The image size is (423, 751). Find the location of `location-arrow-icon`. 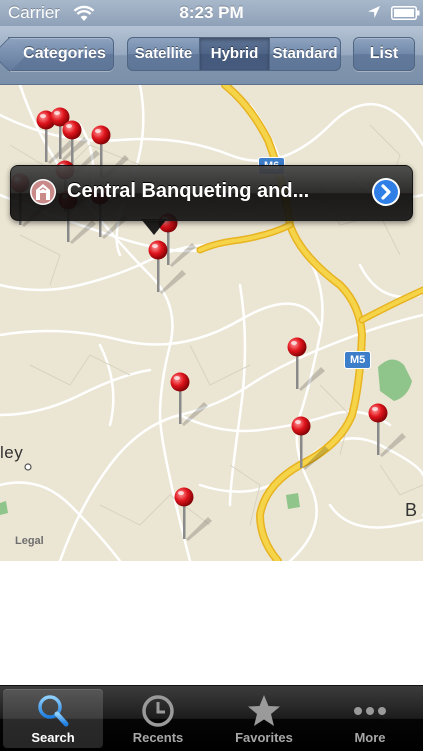

location-arrow-icon is located at coordinates (374, 12).